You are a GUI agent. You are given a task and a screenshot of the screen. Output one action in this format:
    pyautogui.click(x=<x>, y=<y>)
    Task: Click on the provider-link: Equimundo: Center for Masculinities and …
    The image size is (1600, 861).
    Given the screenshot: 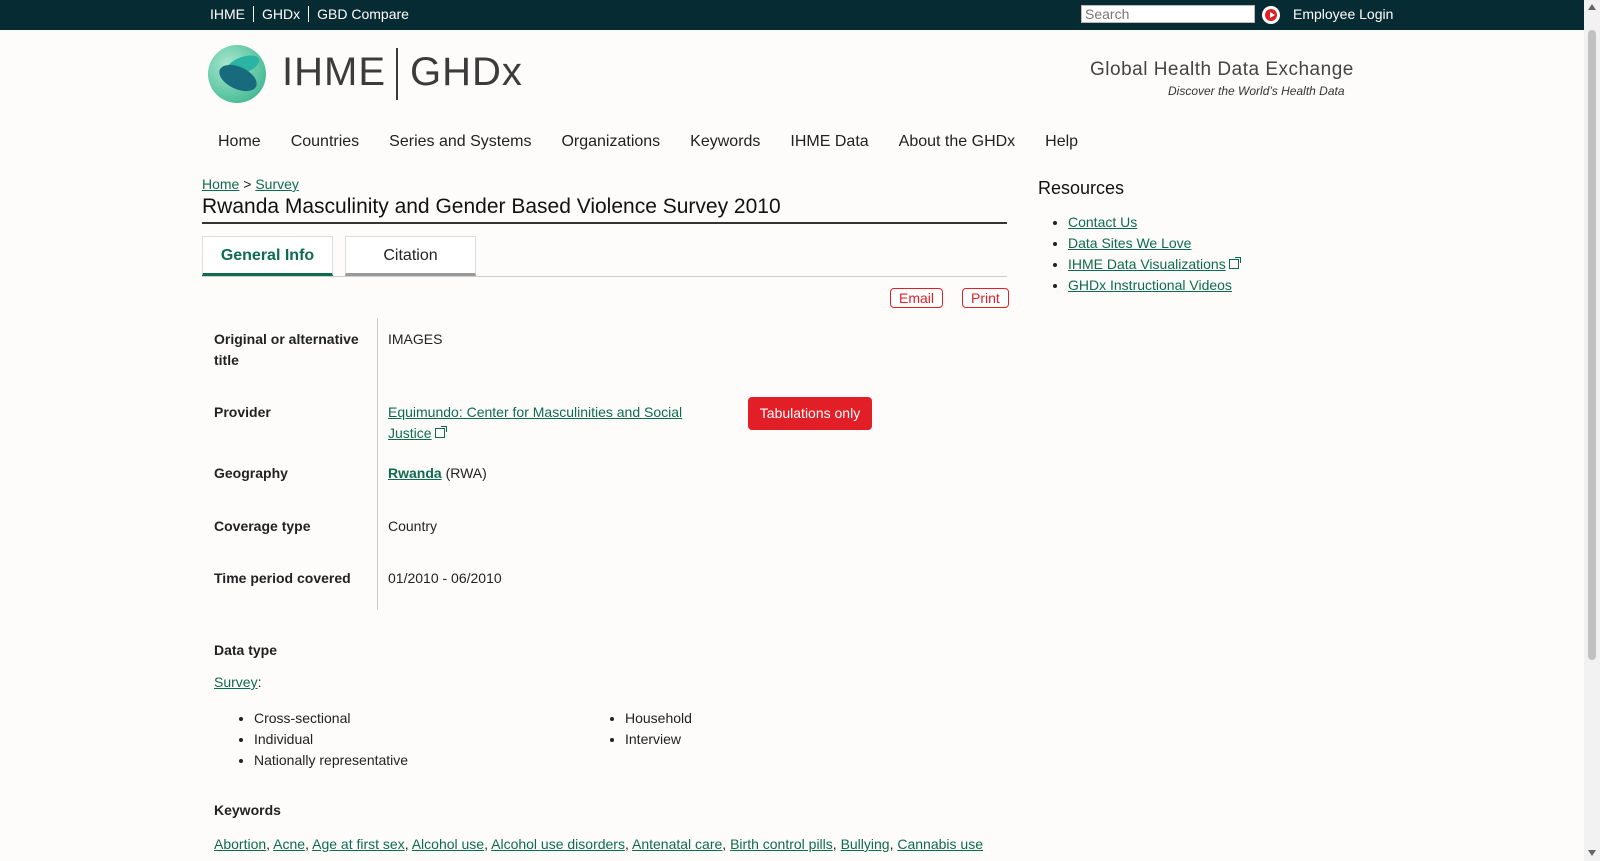 What is the action you would take?
    pyautogui.click(x=535, y=422)
    